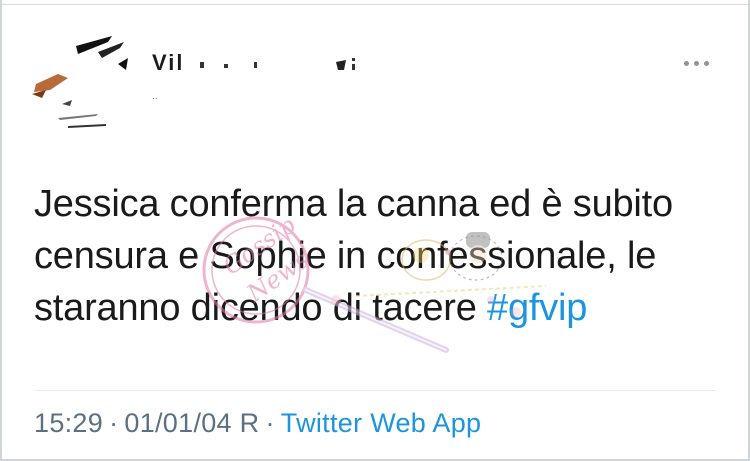 The width and height of the screenshot is (750, 461). I want to click on tweet-text-line: Jessica conferma la canna ed è subito, so click(353, 204).